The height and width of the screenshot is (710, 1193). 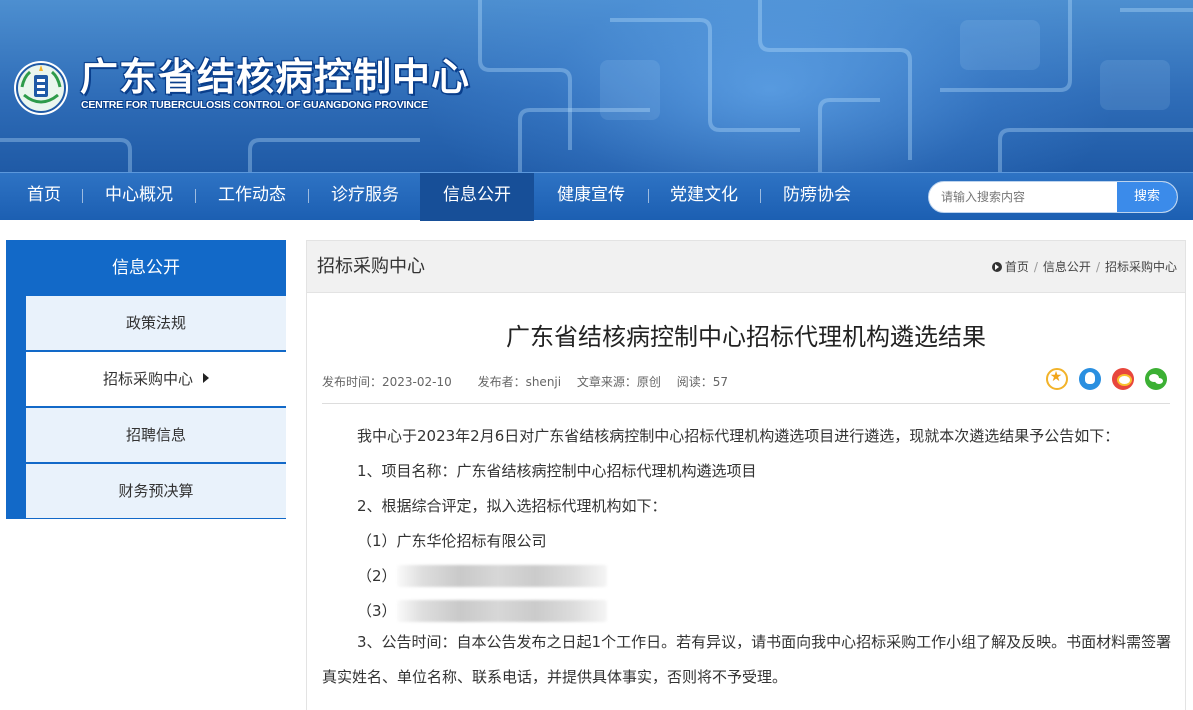 I want to click on nav-item-health-education: 健康宣传, so click(x=591, y=197).